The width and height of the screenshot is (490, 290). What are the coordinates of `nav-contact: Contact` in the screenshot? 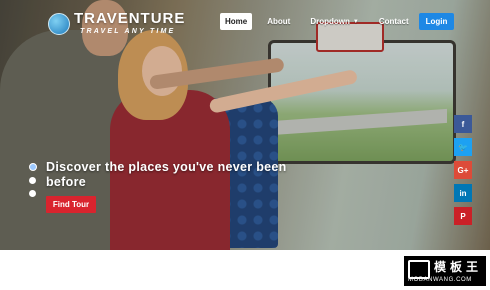 It's located at (394, 21).